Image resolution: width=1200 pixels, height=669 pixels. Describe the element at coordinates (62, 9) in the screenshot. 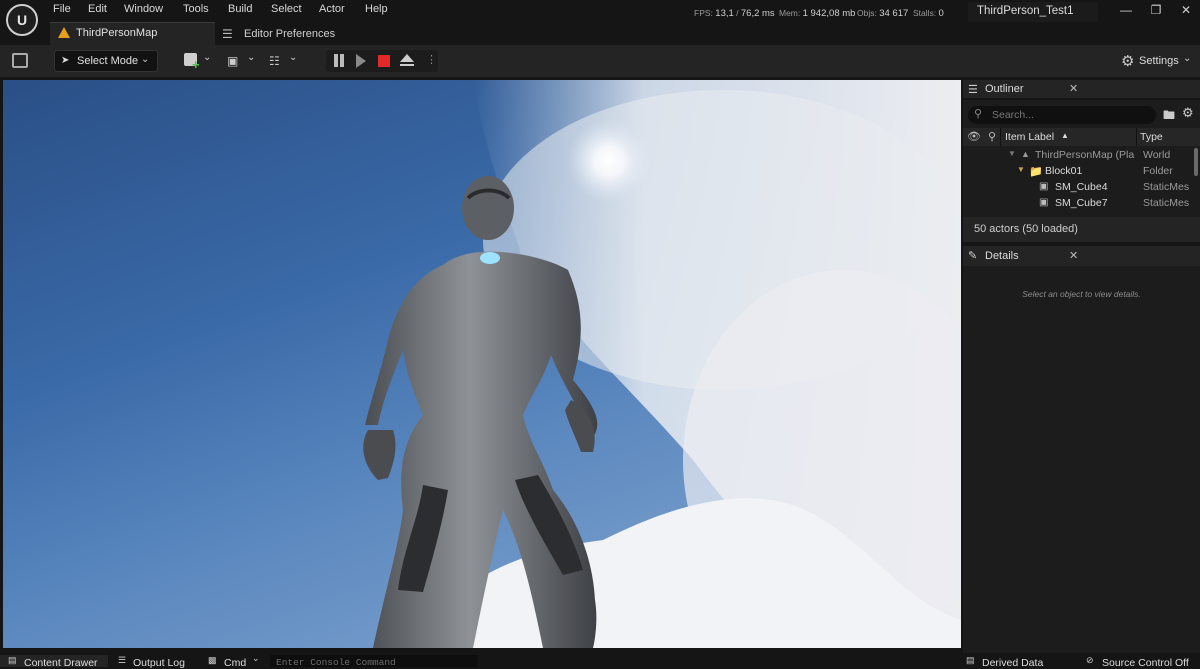

I see `menu-file: File` at that location.